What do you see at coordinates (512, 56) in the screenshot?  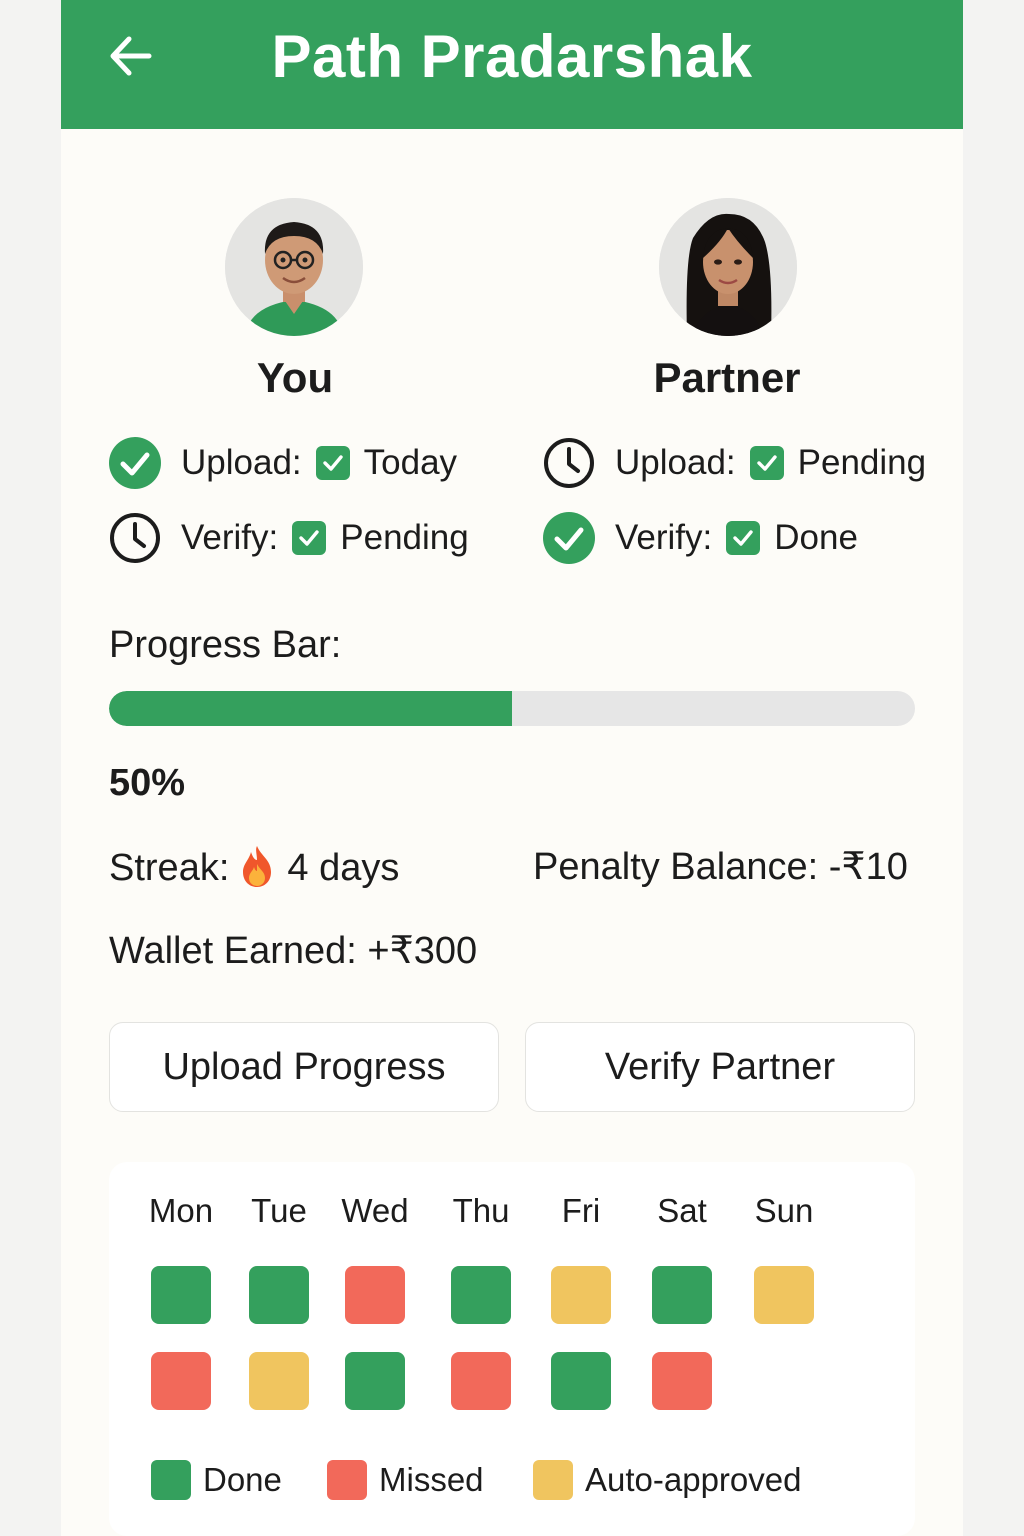 I see `page-title: Path Pradarshak` at bounding box center [512, 56].